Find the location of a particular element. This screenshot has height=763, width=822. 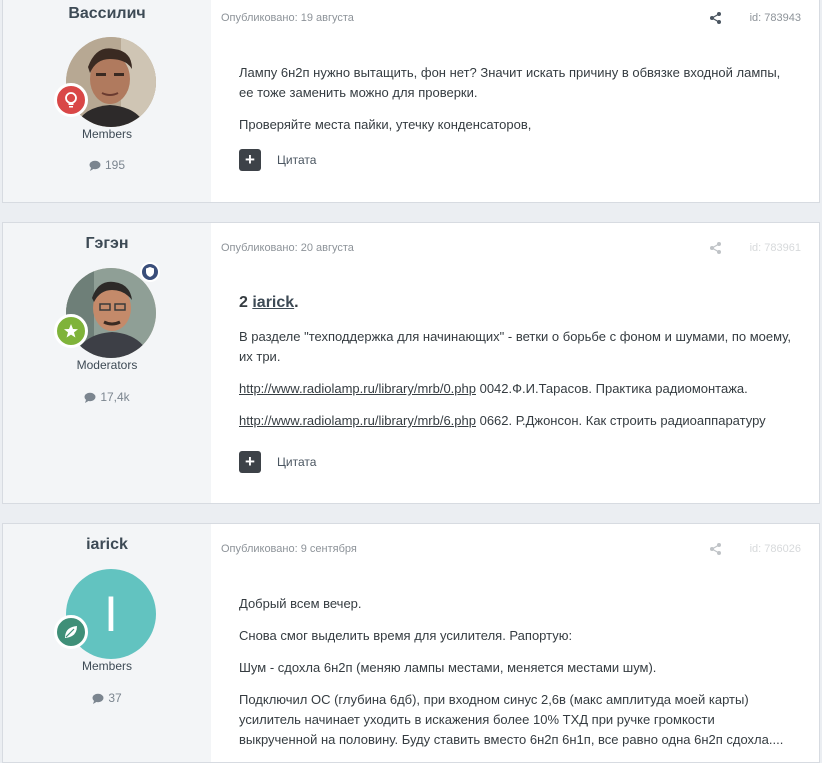

paragraph: Добрый всем вечер. is located at coordinates (300, 603).